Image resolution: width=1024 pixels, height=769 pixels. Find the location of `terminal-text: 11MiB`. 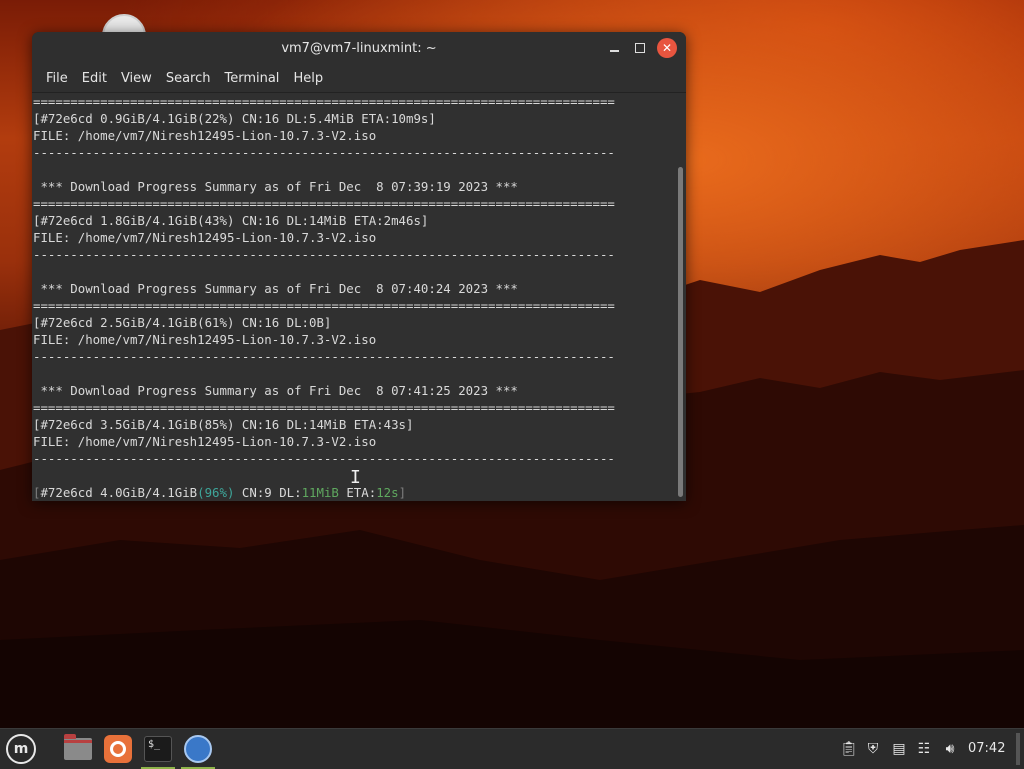

terminal-text: 11MiB is located at coordinates (320, 492).